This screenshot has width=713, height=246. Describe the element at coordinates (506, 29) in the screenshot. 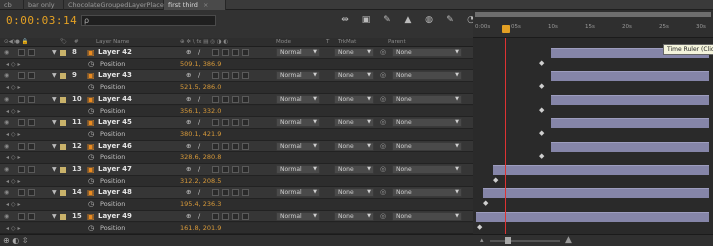

I see `playhead-handle` at that location.